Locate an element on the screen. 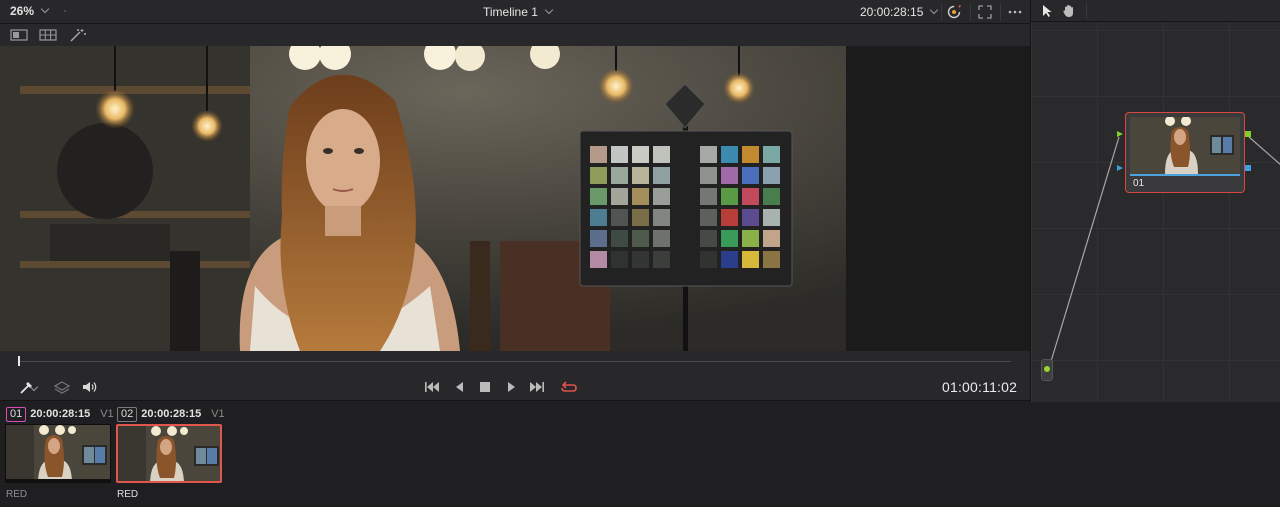 This screenshot has height=507, width=1280. source-output-port is located at coordinates (1047, 369).